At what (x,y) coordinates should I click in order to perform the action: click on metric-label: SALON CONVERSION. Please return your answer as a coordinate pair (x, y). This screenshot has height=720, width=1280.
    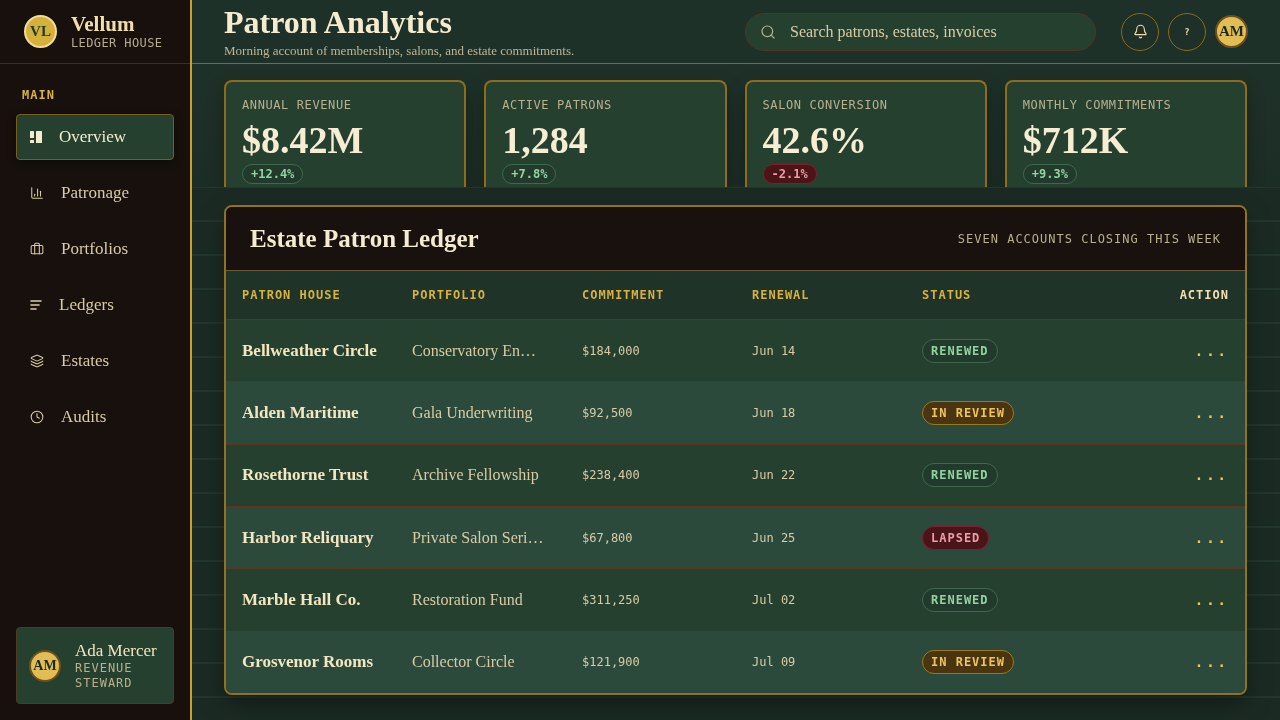
    Looking at the image, I should click on (825, 105).